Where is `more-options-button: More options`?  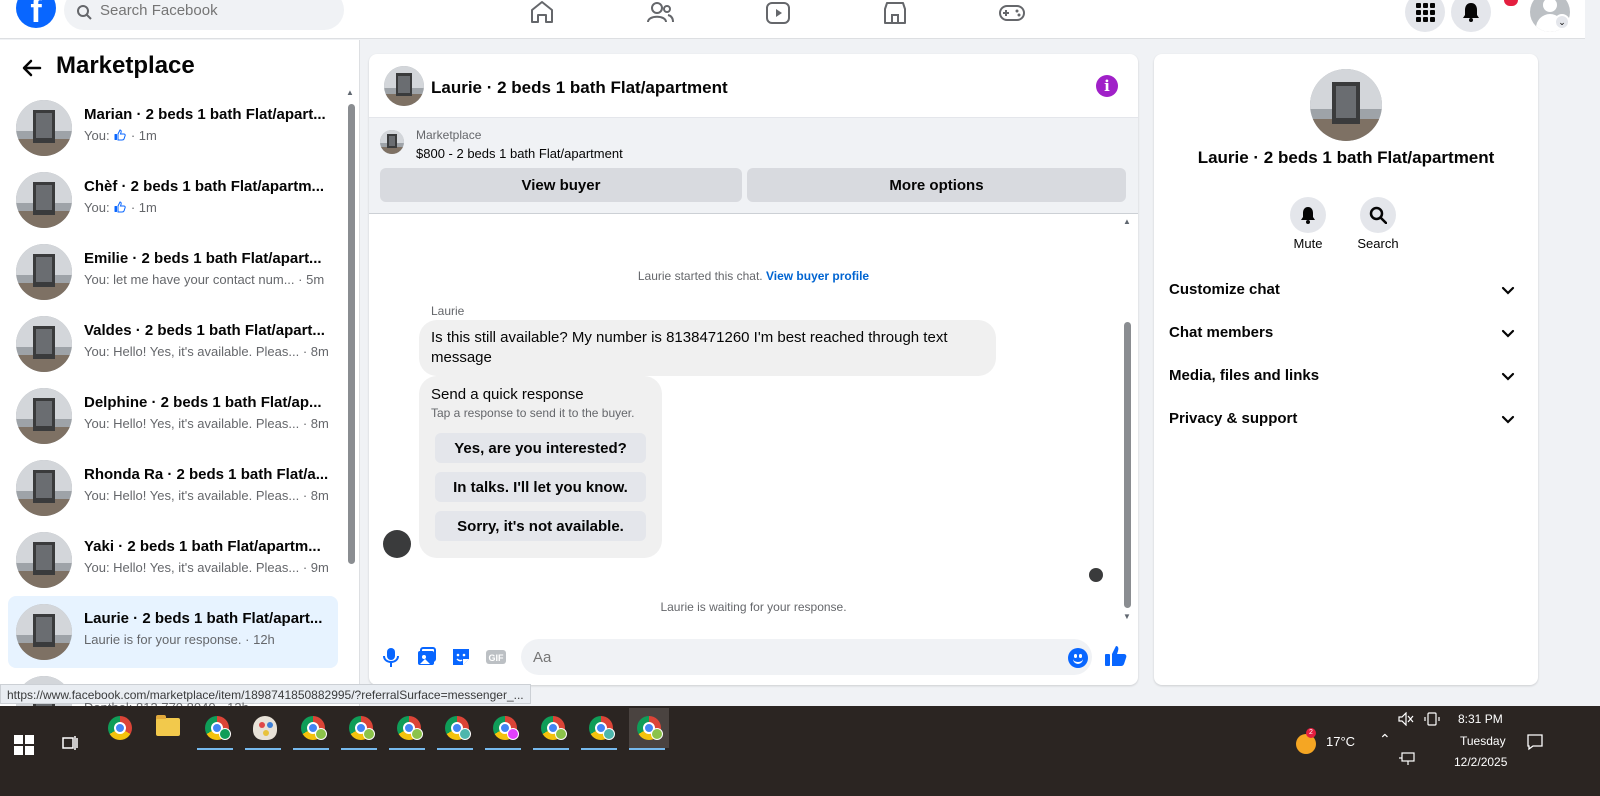 more-options-button: More options is located at coordinates (936, 185).